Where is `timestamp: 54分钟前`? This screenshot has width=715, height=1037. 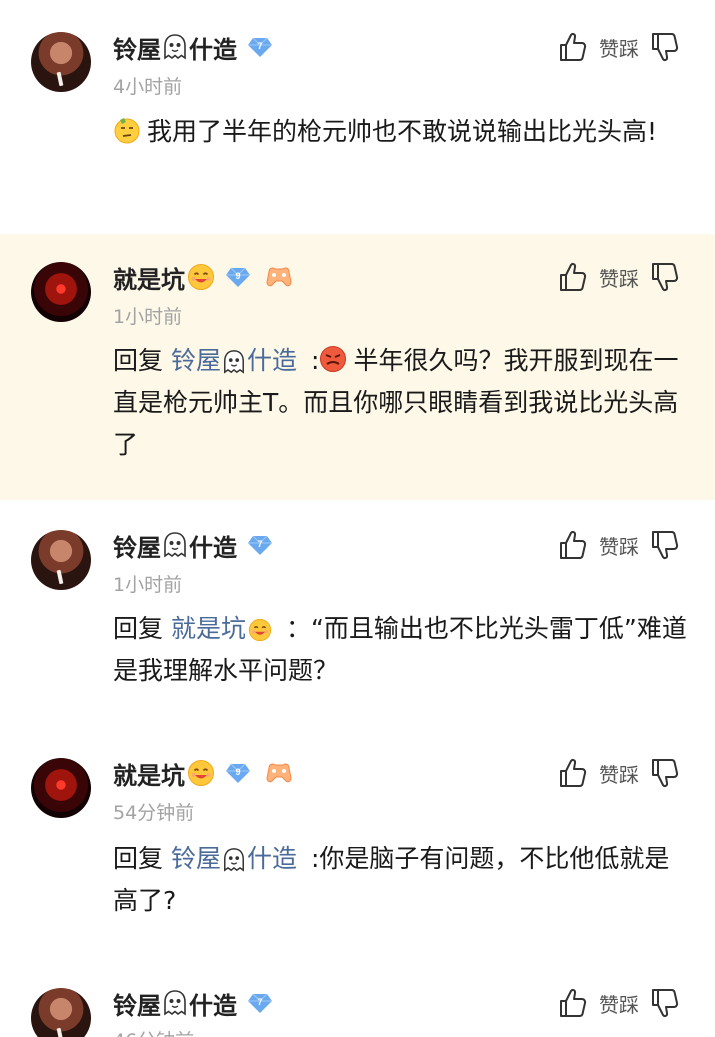
timestamp: 54分钟前 is located at coordinates (154, 813).